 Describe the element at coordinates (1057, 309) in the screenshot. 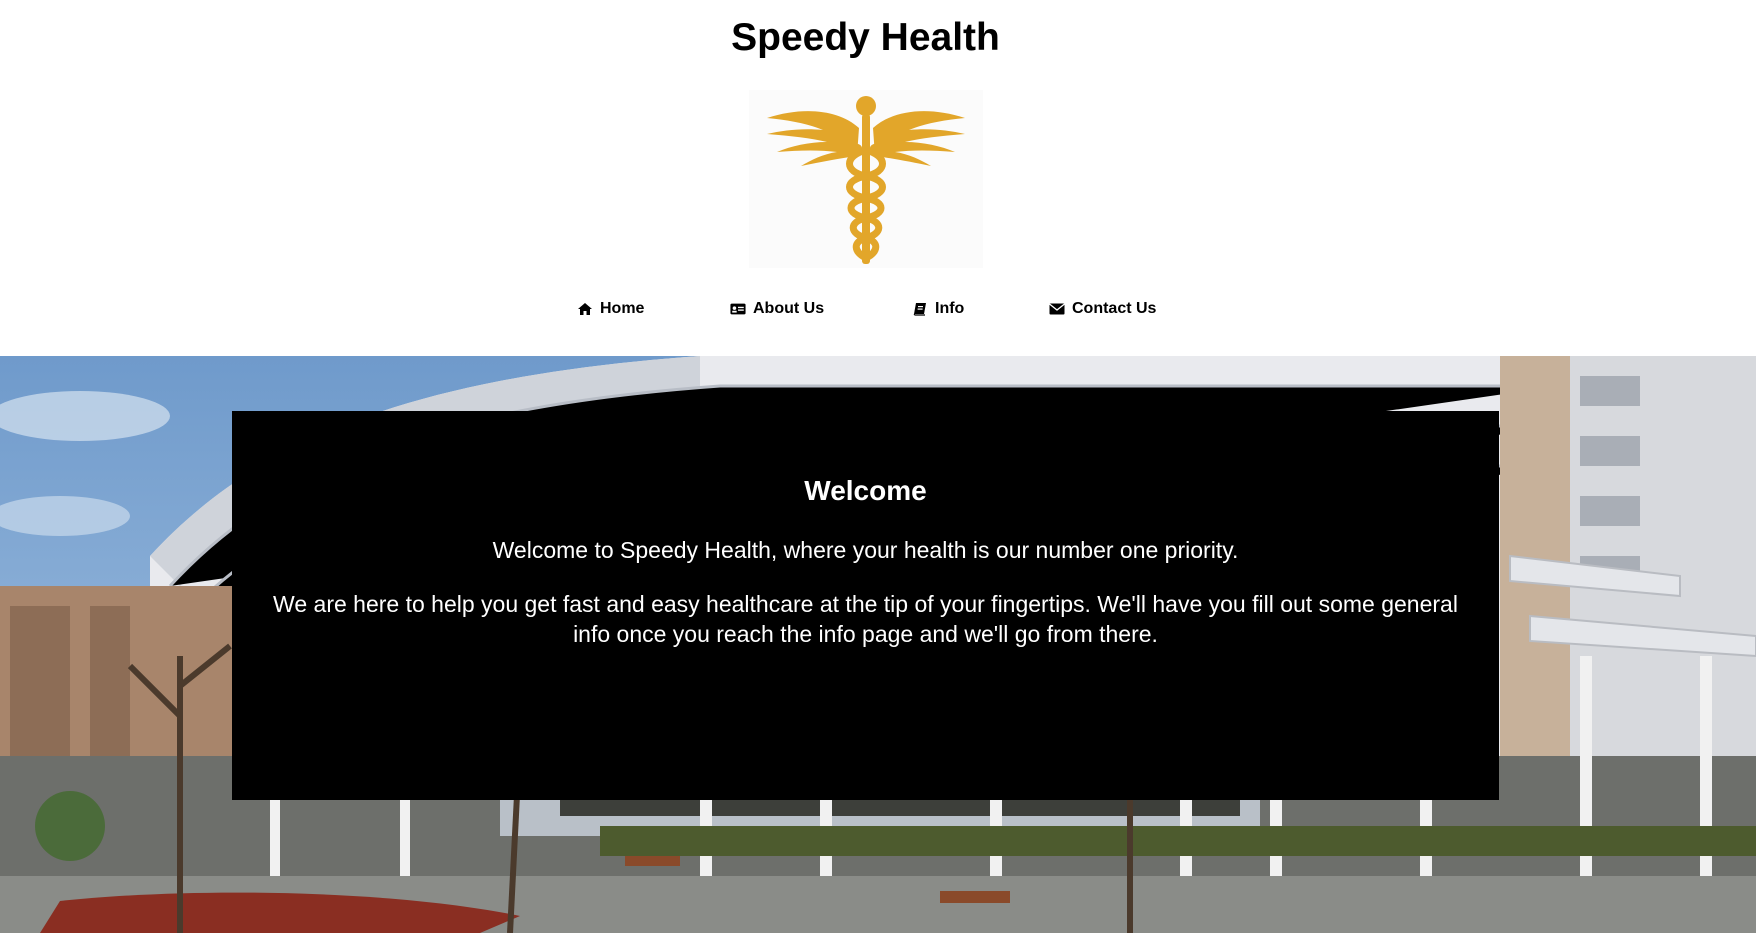

I see `envelope-icon` at that location.